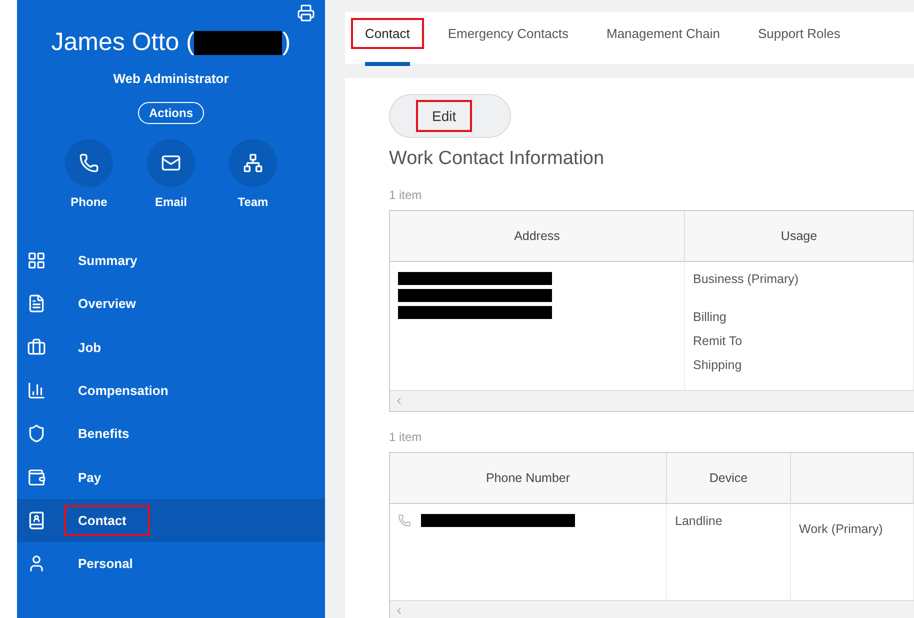 The height and width of the screenshot is (618, 914). I want to click on wallet-icon, so click(36, 477).